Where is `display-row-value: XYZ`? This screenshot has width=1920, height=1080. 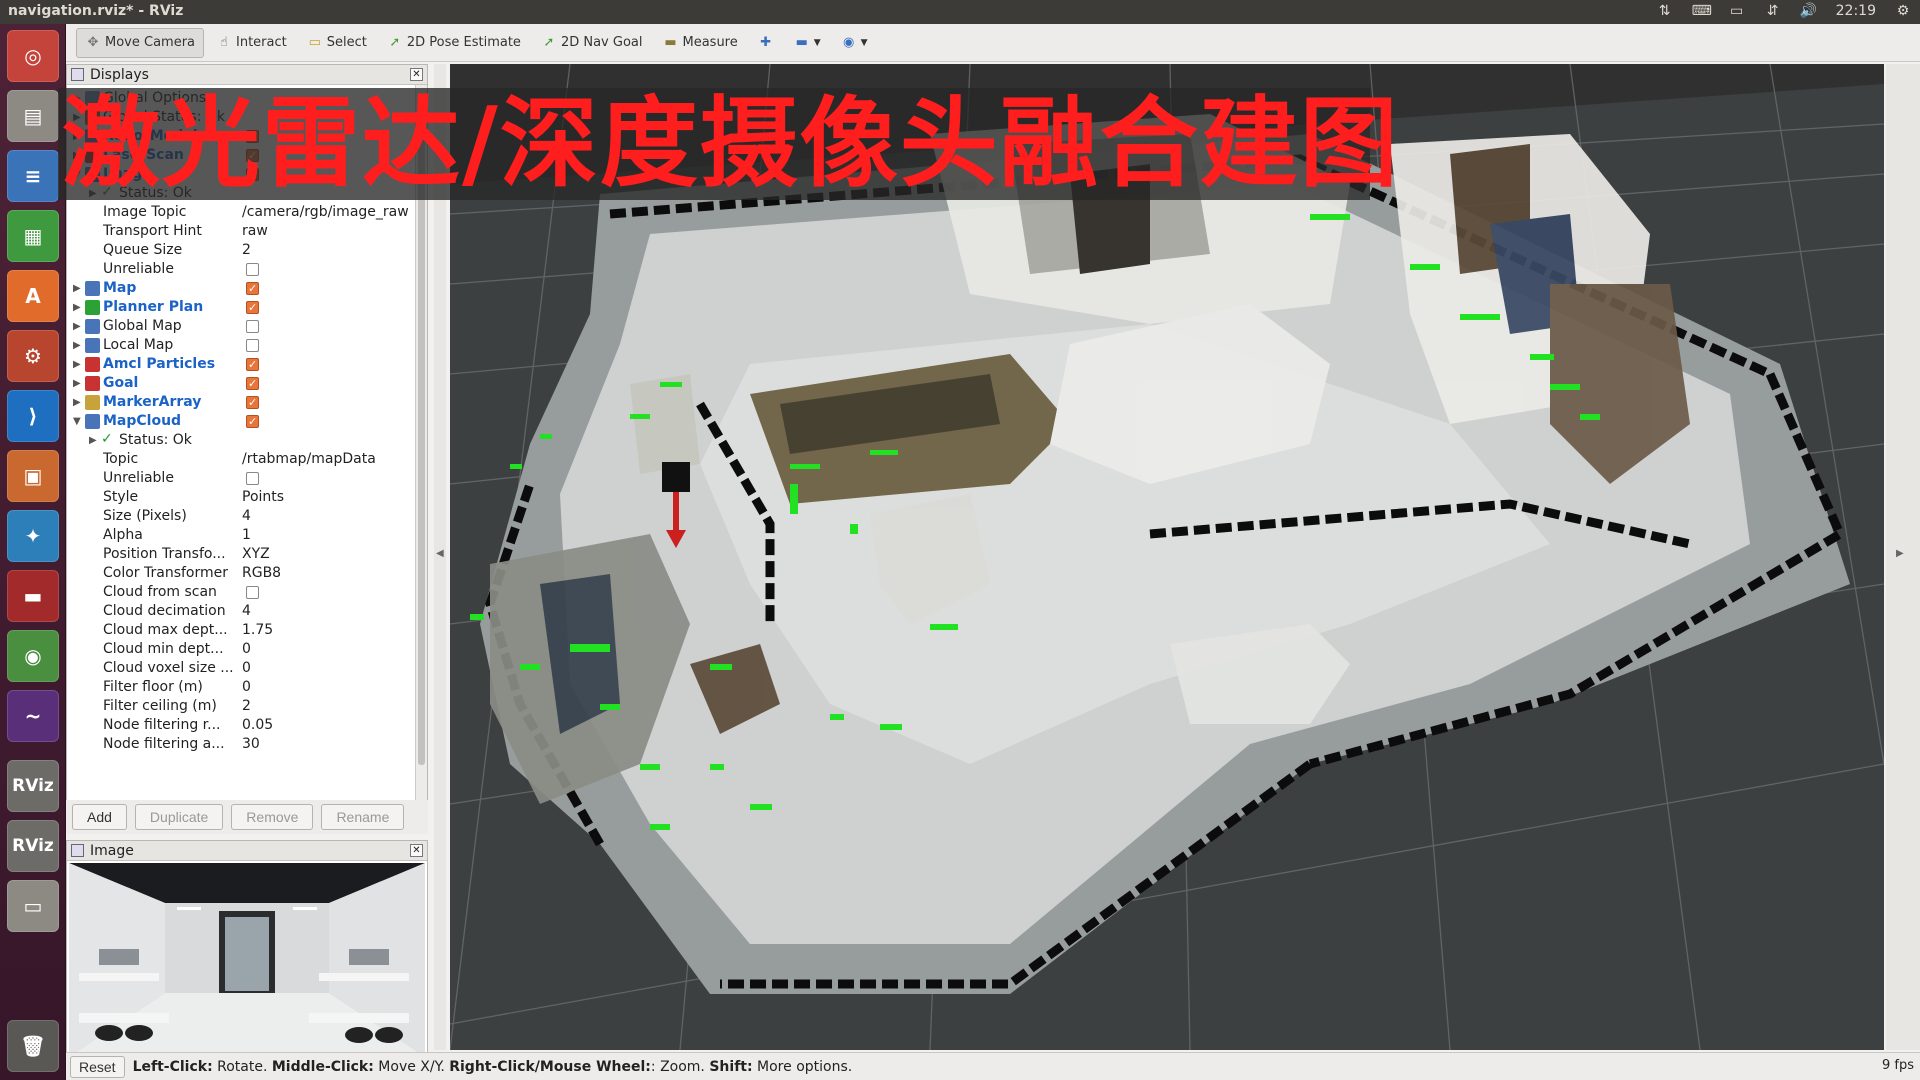
display-row-value: XYZ is located at coordinates (256, 554).